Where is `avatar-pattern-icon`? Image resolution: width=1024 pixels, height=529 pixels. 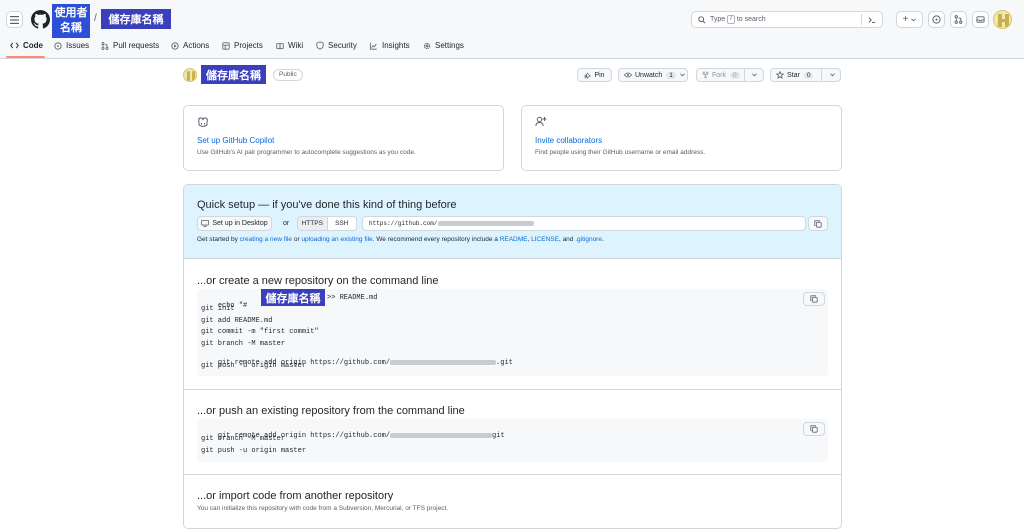 avatar-pattern-icon is located at coordinates (1003, 20).